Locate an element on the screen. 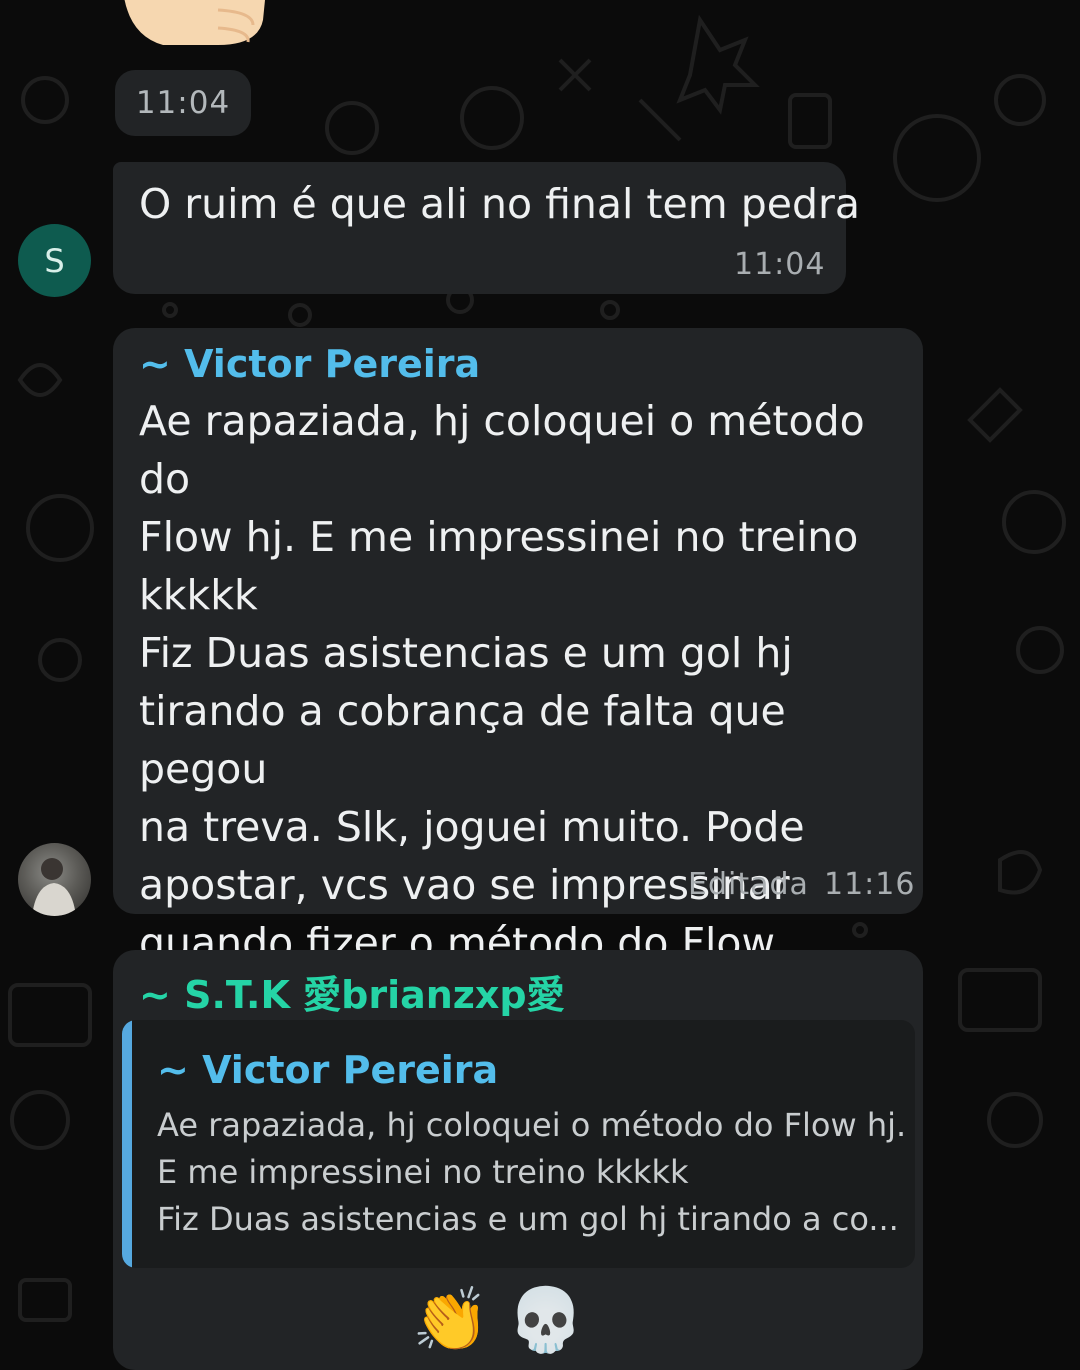 This screenshot has height=1370, width=1080. message-line: Ae rapaziada, hj coloquei o método do is located at coordinates (502, 450).